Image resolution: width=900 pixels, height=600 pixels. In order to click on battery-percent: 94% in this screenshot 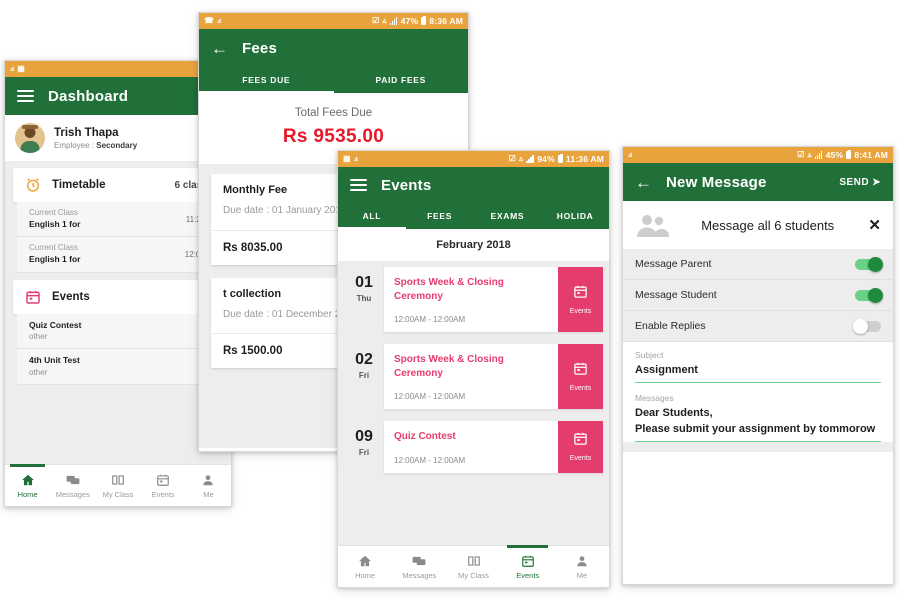, I will do `click(546, 159)`.